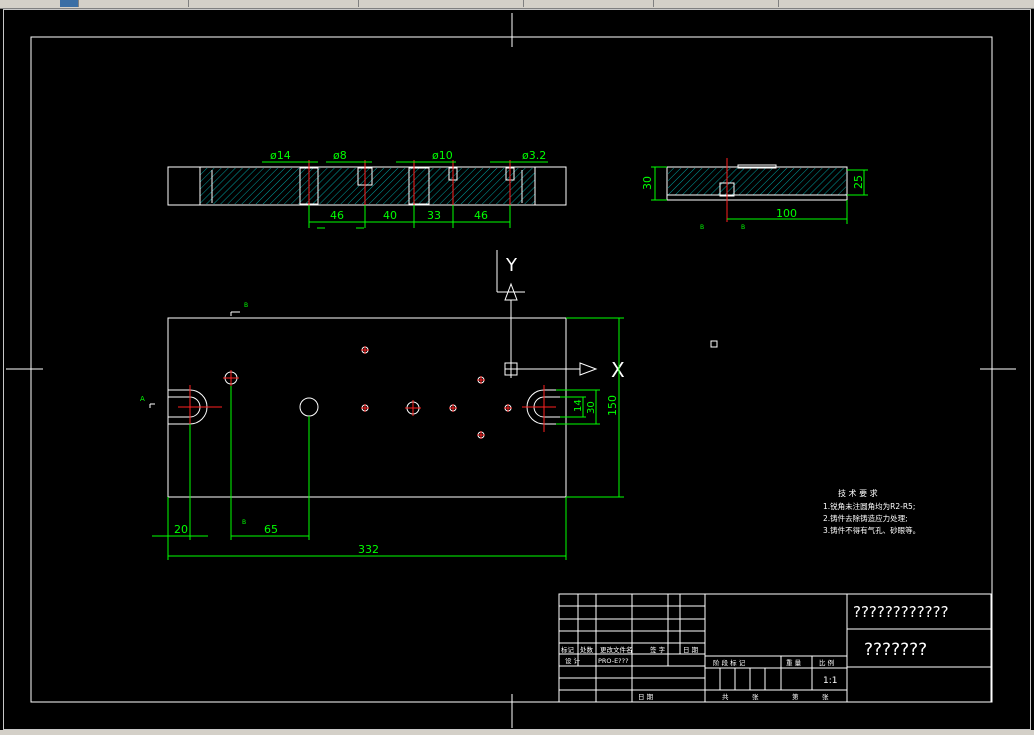 The width and height of the screenshot is (1034, 735). Describe the element at coordinates (434, 215) in the screenshot. I see `dim-33: 33` at that location.